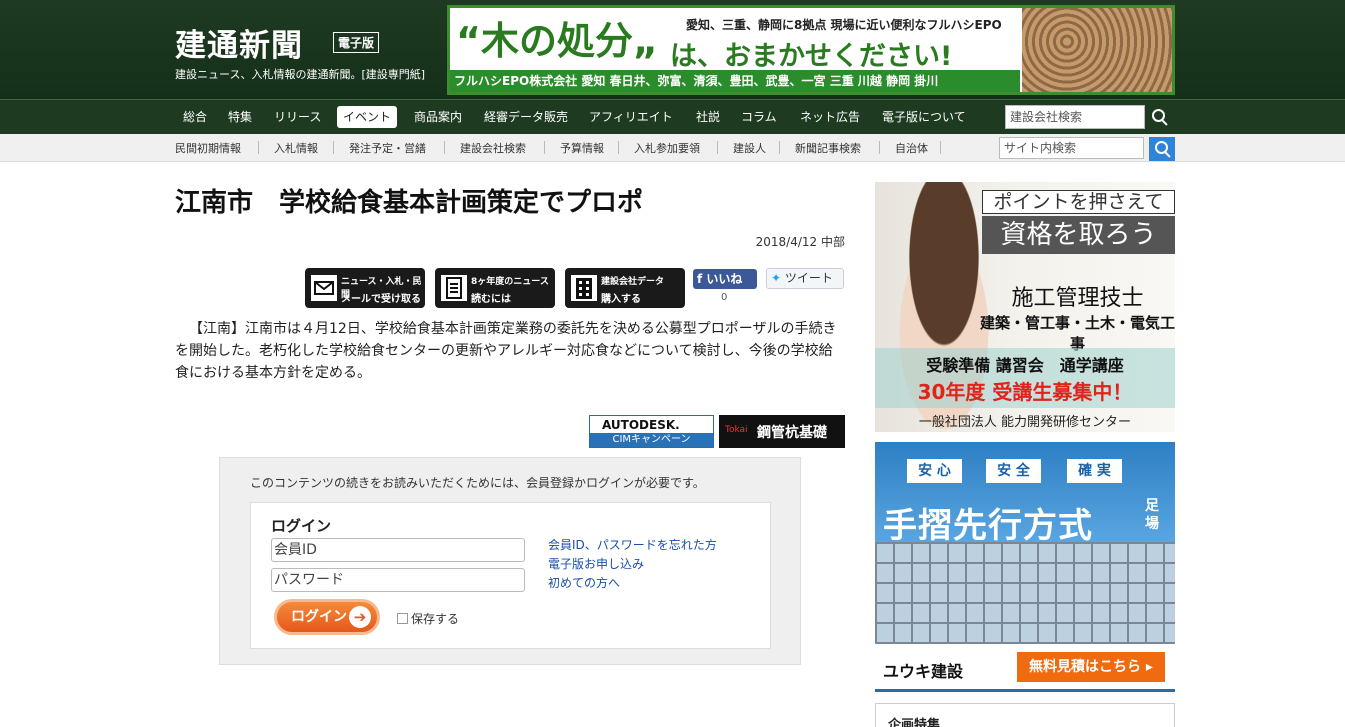  Describe the element at coordinates (633, 282) in the screenshot. I see `button-line1: 建設会社データ` at that location.